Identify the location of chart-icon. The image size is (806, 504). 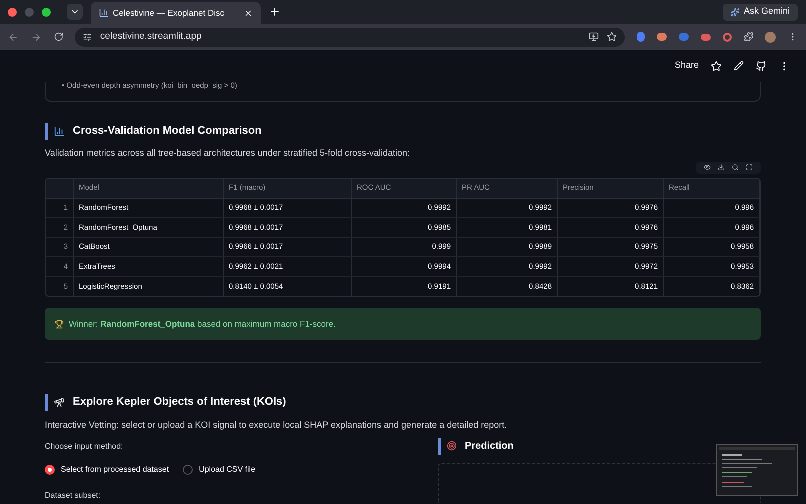
(104, 13).